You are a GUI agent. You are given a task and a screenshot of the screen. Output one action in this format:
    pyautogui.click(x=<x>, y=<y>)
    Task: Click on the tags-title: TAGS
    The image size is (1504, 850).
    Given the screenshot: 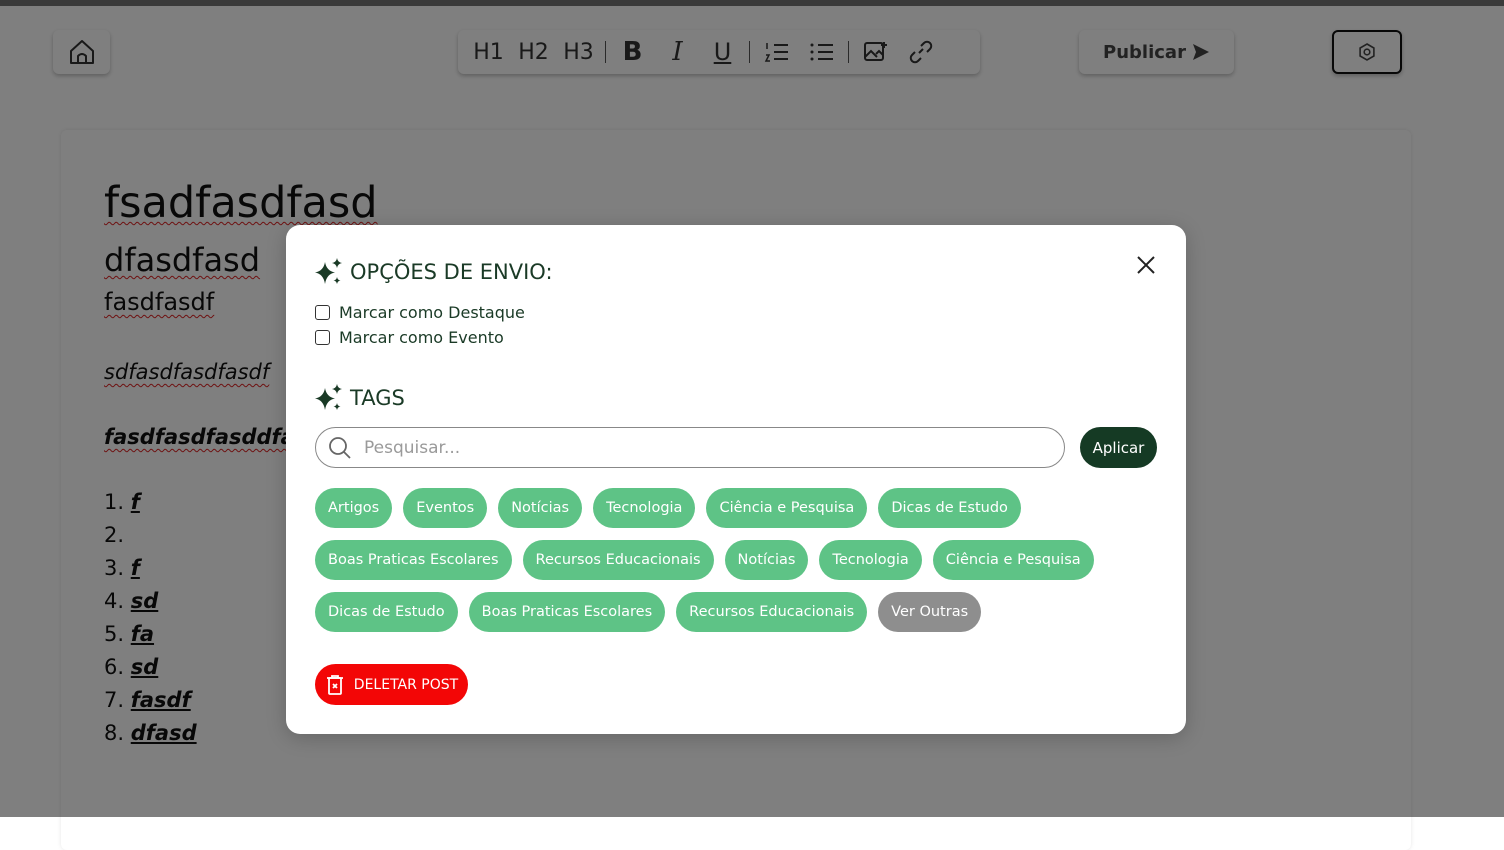 What is the action you would take?
    pyautogui.click(x=377, y=398)
    